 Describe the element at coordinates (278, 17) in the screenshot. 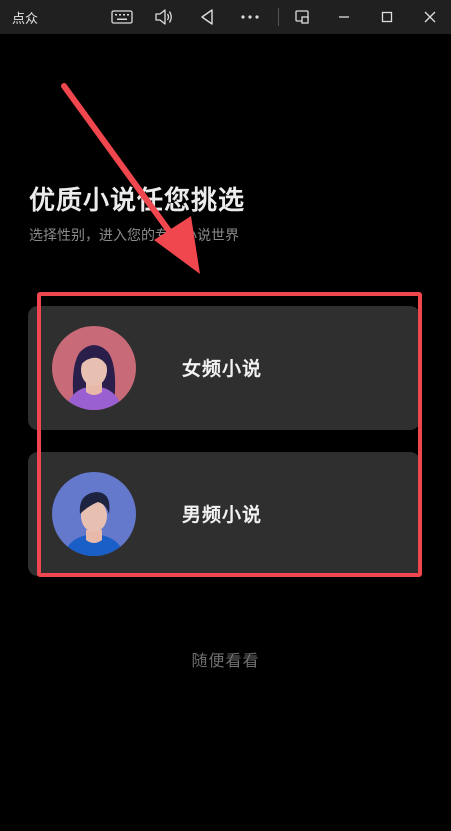

I see `titlebar-divider` at that location.